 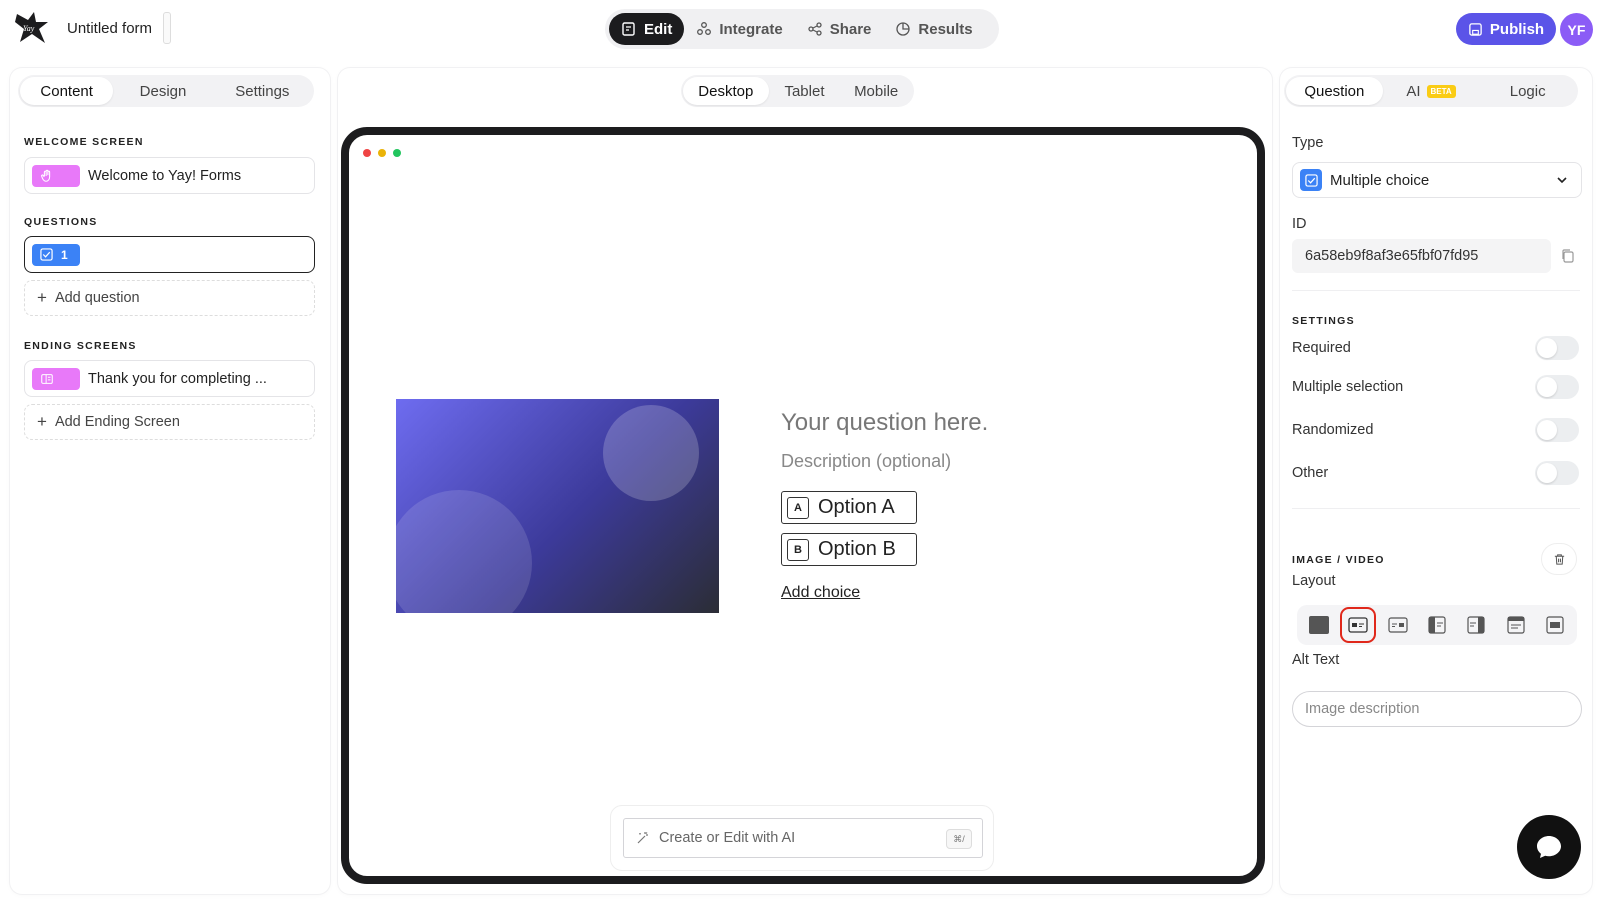 What do you see at coordinates (1319, 625) in the screenshot?
I see `layout-full-image-icon` at bounding box center [1319, 625].